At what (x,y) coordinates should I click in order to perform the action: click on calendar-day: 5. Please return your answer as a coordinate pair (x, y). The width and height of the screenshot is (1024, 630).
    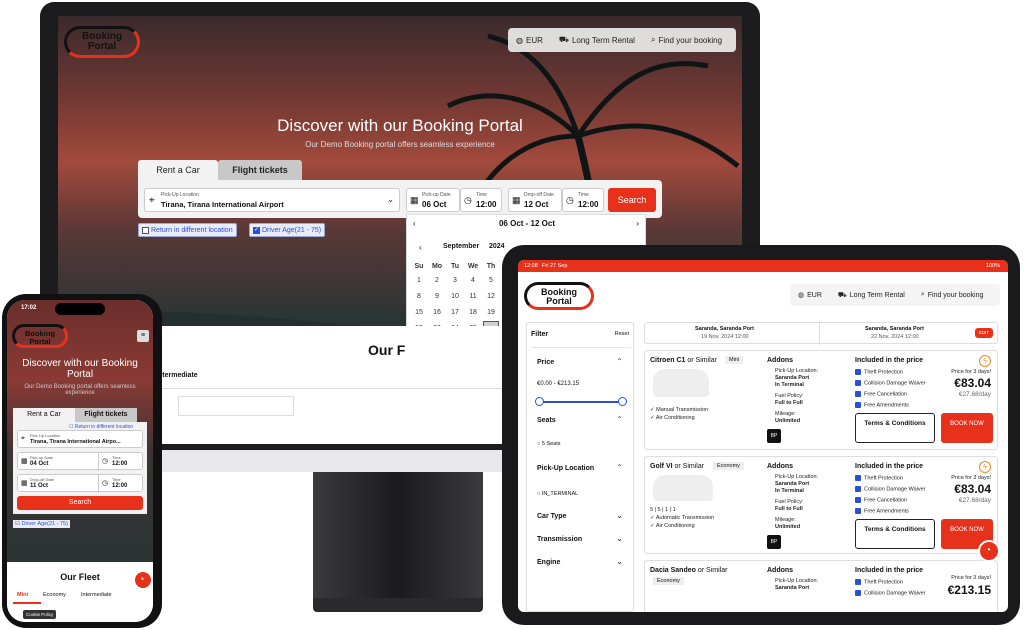
    Looking at the image, I should click on (491, 281).